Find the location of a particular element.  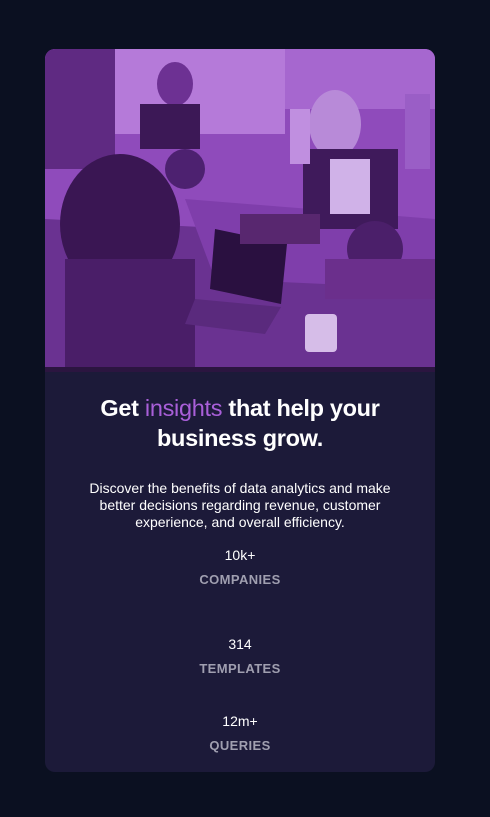

stat-label: QUERIES is located at coordinates (240, 745).